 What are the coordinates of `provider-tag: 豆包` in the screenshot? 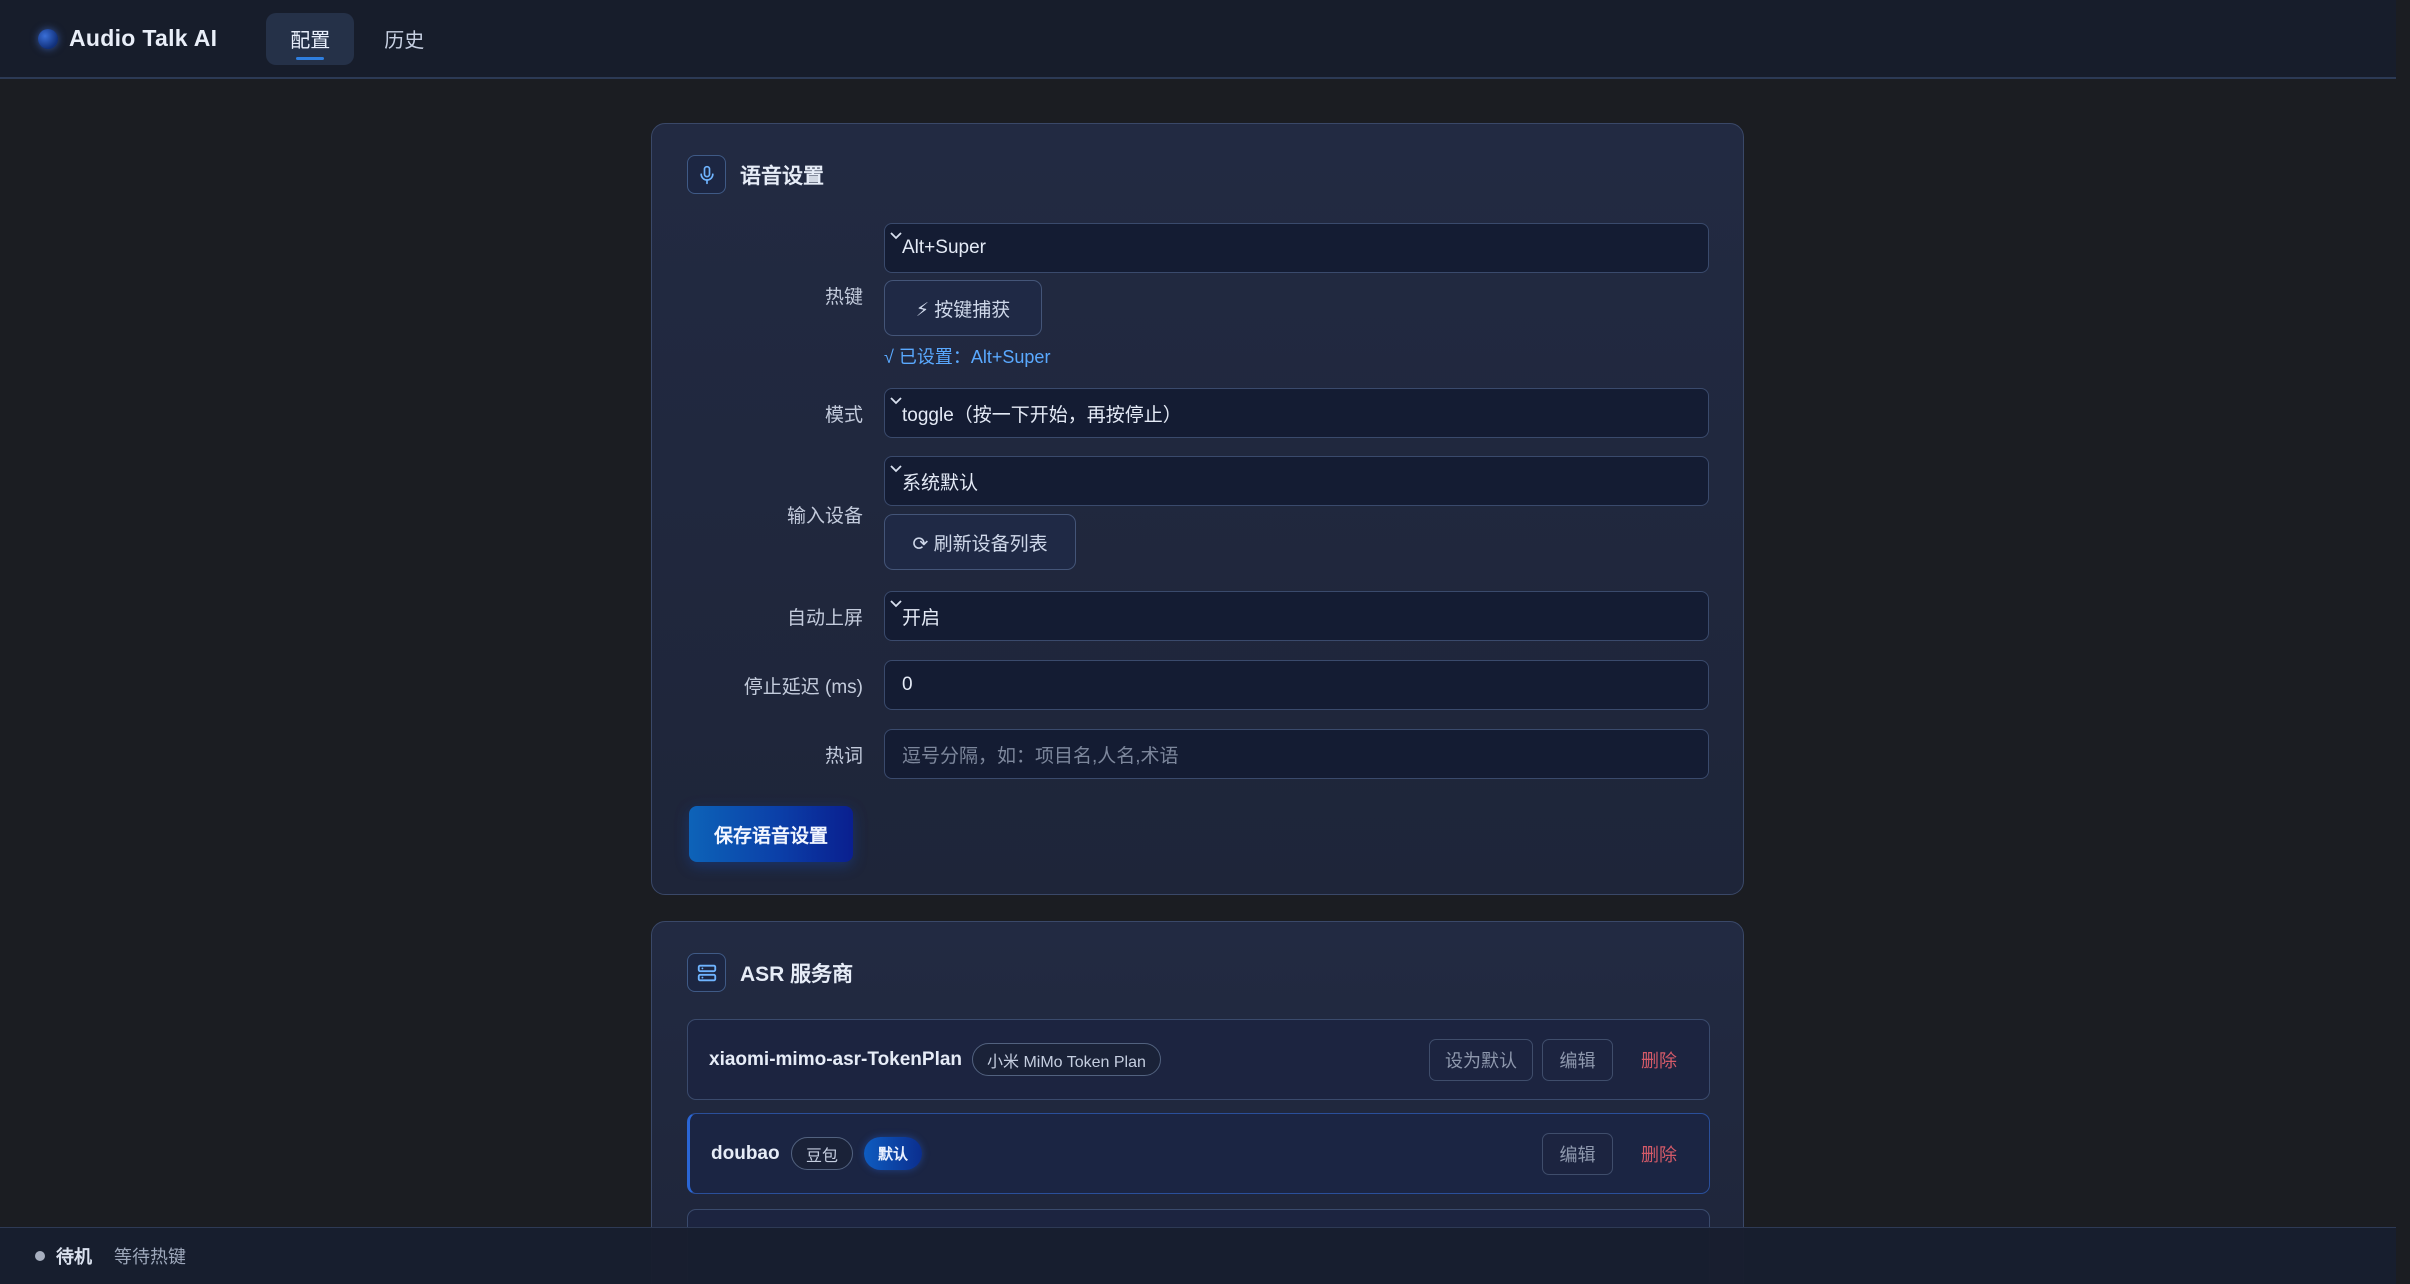 It's located at (822, 1153).